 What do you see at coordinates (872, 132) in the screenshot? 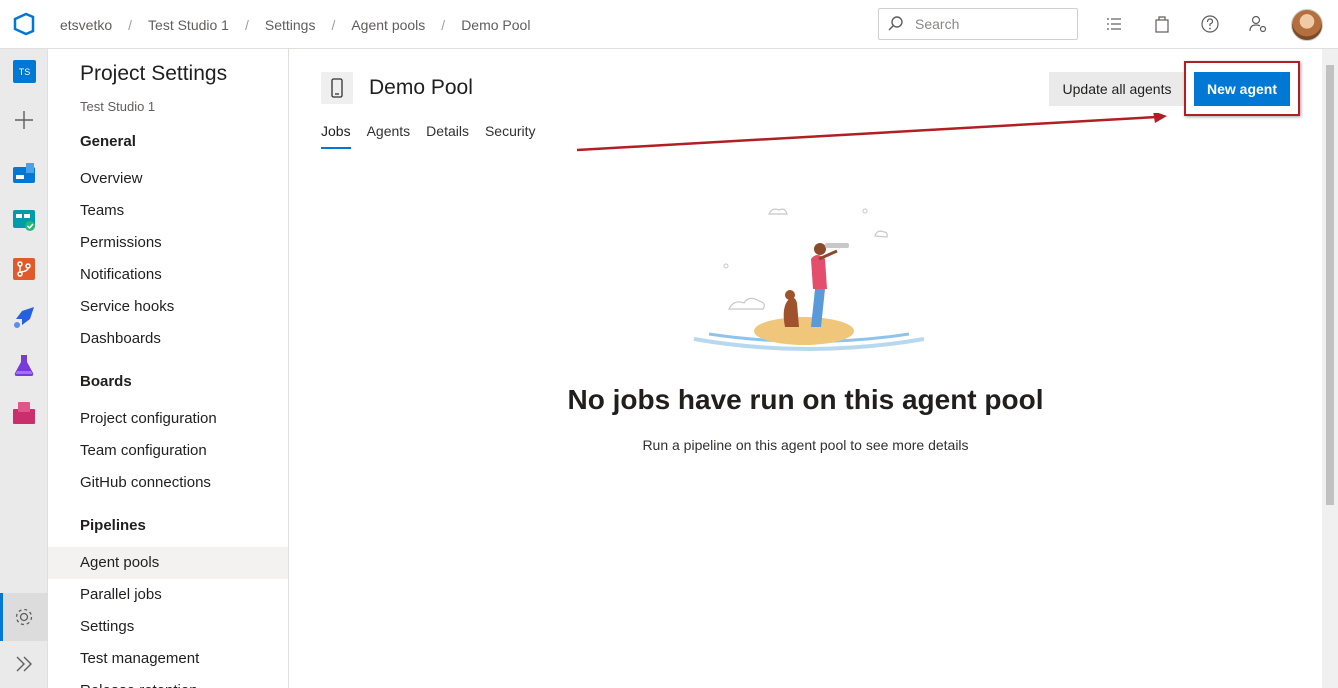
I see `annotation-arrow` at bounding box center [872, 132].